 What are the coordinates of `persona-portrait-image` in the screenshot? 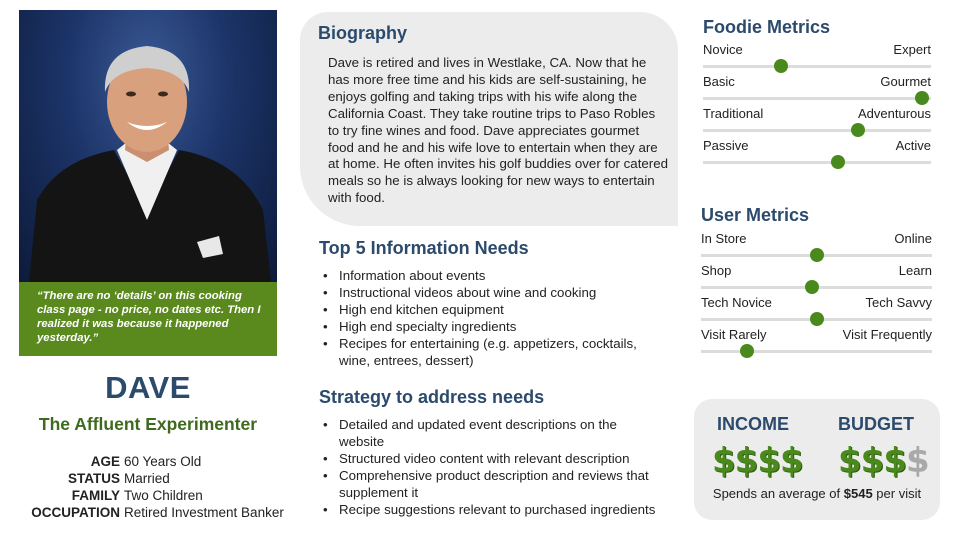 It's located at (150, 164).